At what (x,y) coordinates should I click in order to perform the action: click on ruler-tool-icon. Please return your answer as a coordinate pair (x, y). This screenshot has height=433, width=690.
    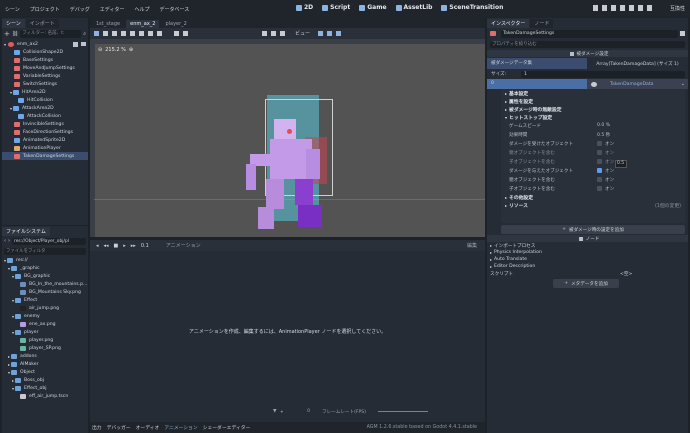
    Looking at the image, I should click on (159, 33).